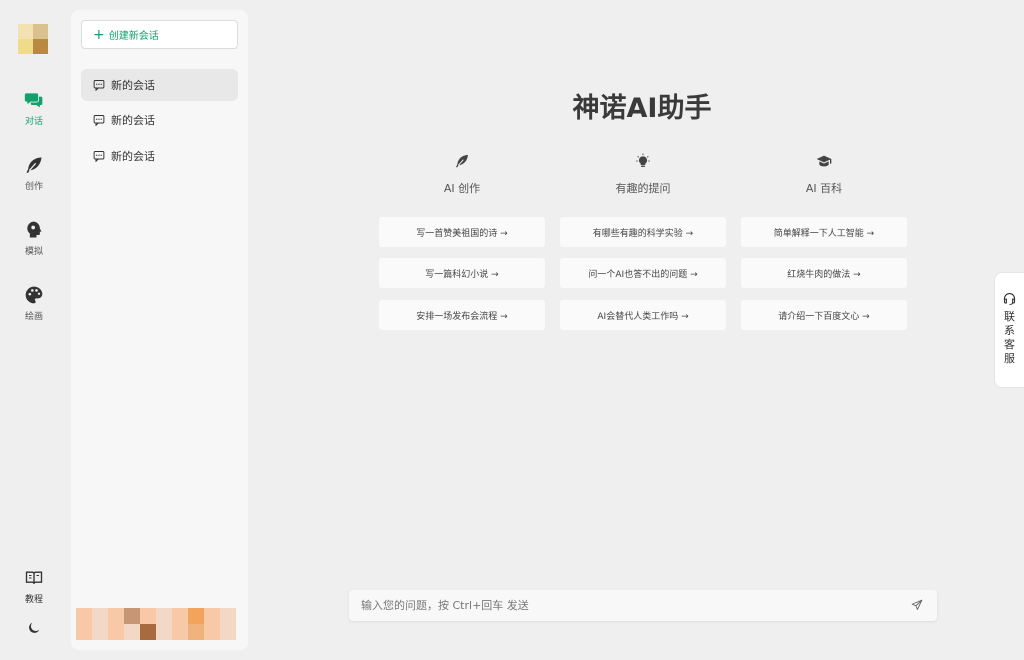 This screenshot has height=660, width=1024. I want to click on send-icon, so click(917, 604).